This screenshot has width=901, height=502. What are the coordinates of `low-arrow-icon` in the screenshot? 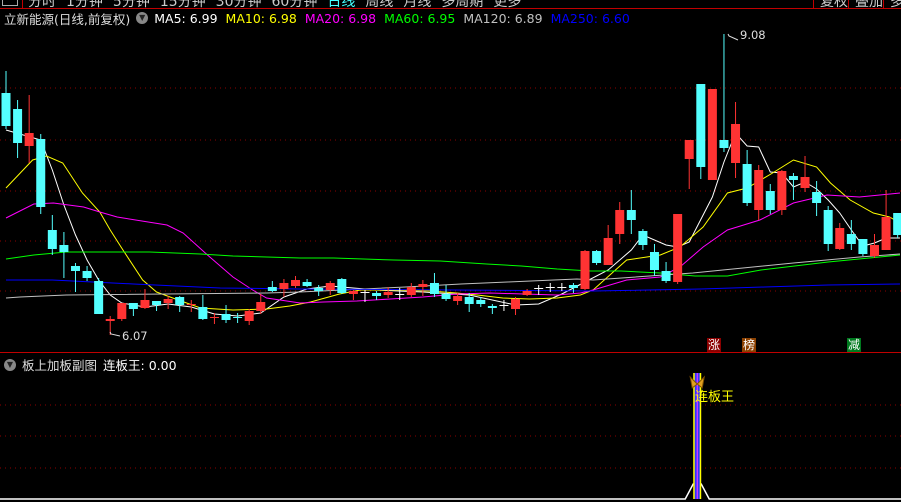 It's located at (115, 334).